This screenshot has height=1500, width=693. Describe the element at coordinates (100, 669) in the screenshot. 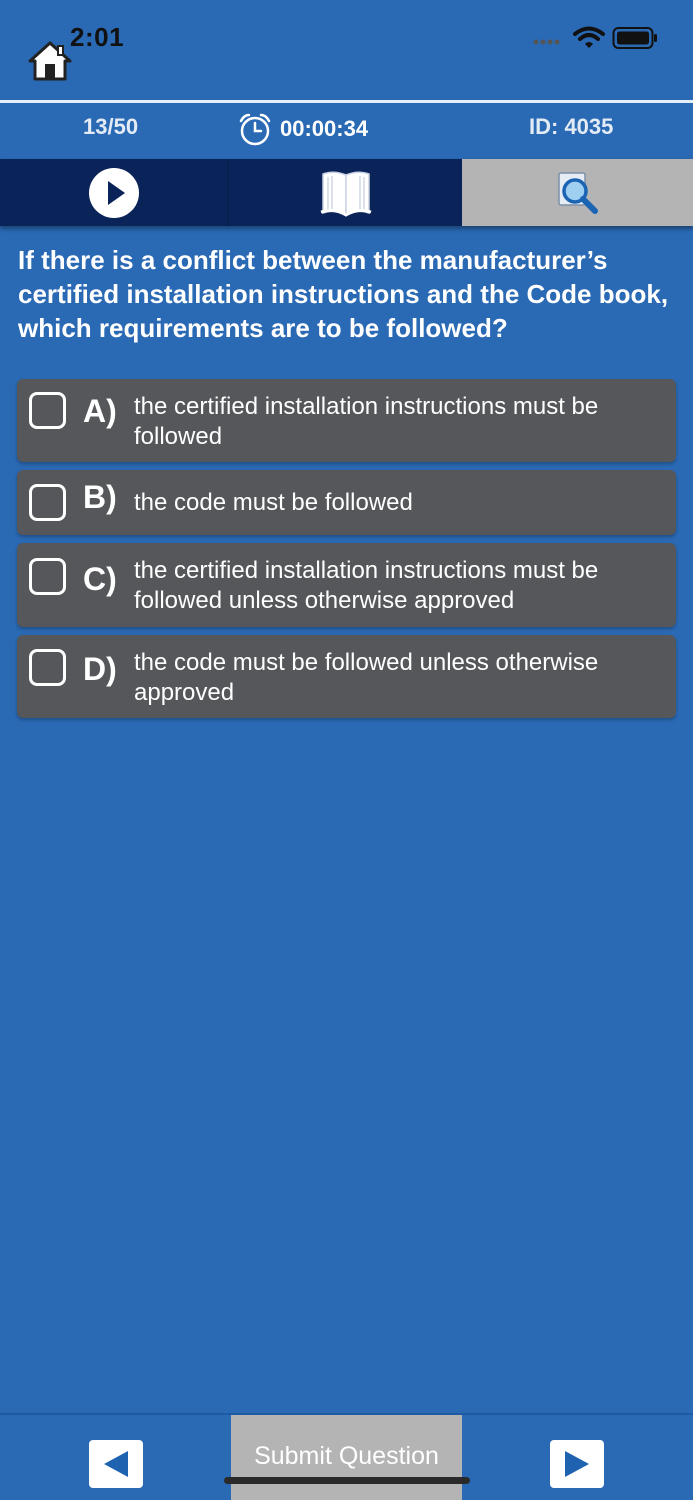

I see `option-d-letter: D)` at that location.